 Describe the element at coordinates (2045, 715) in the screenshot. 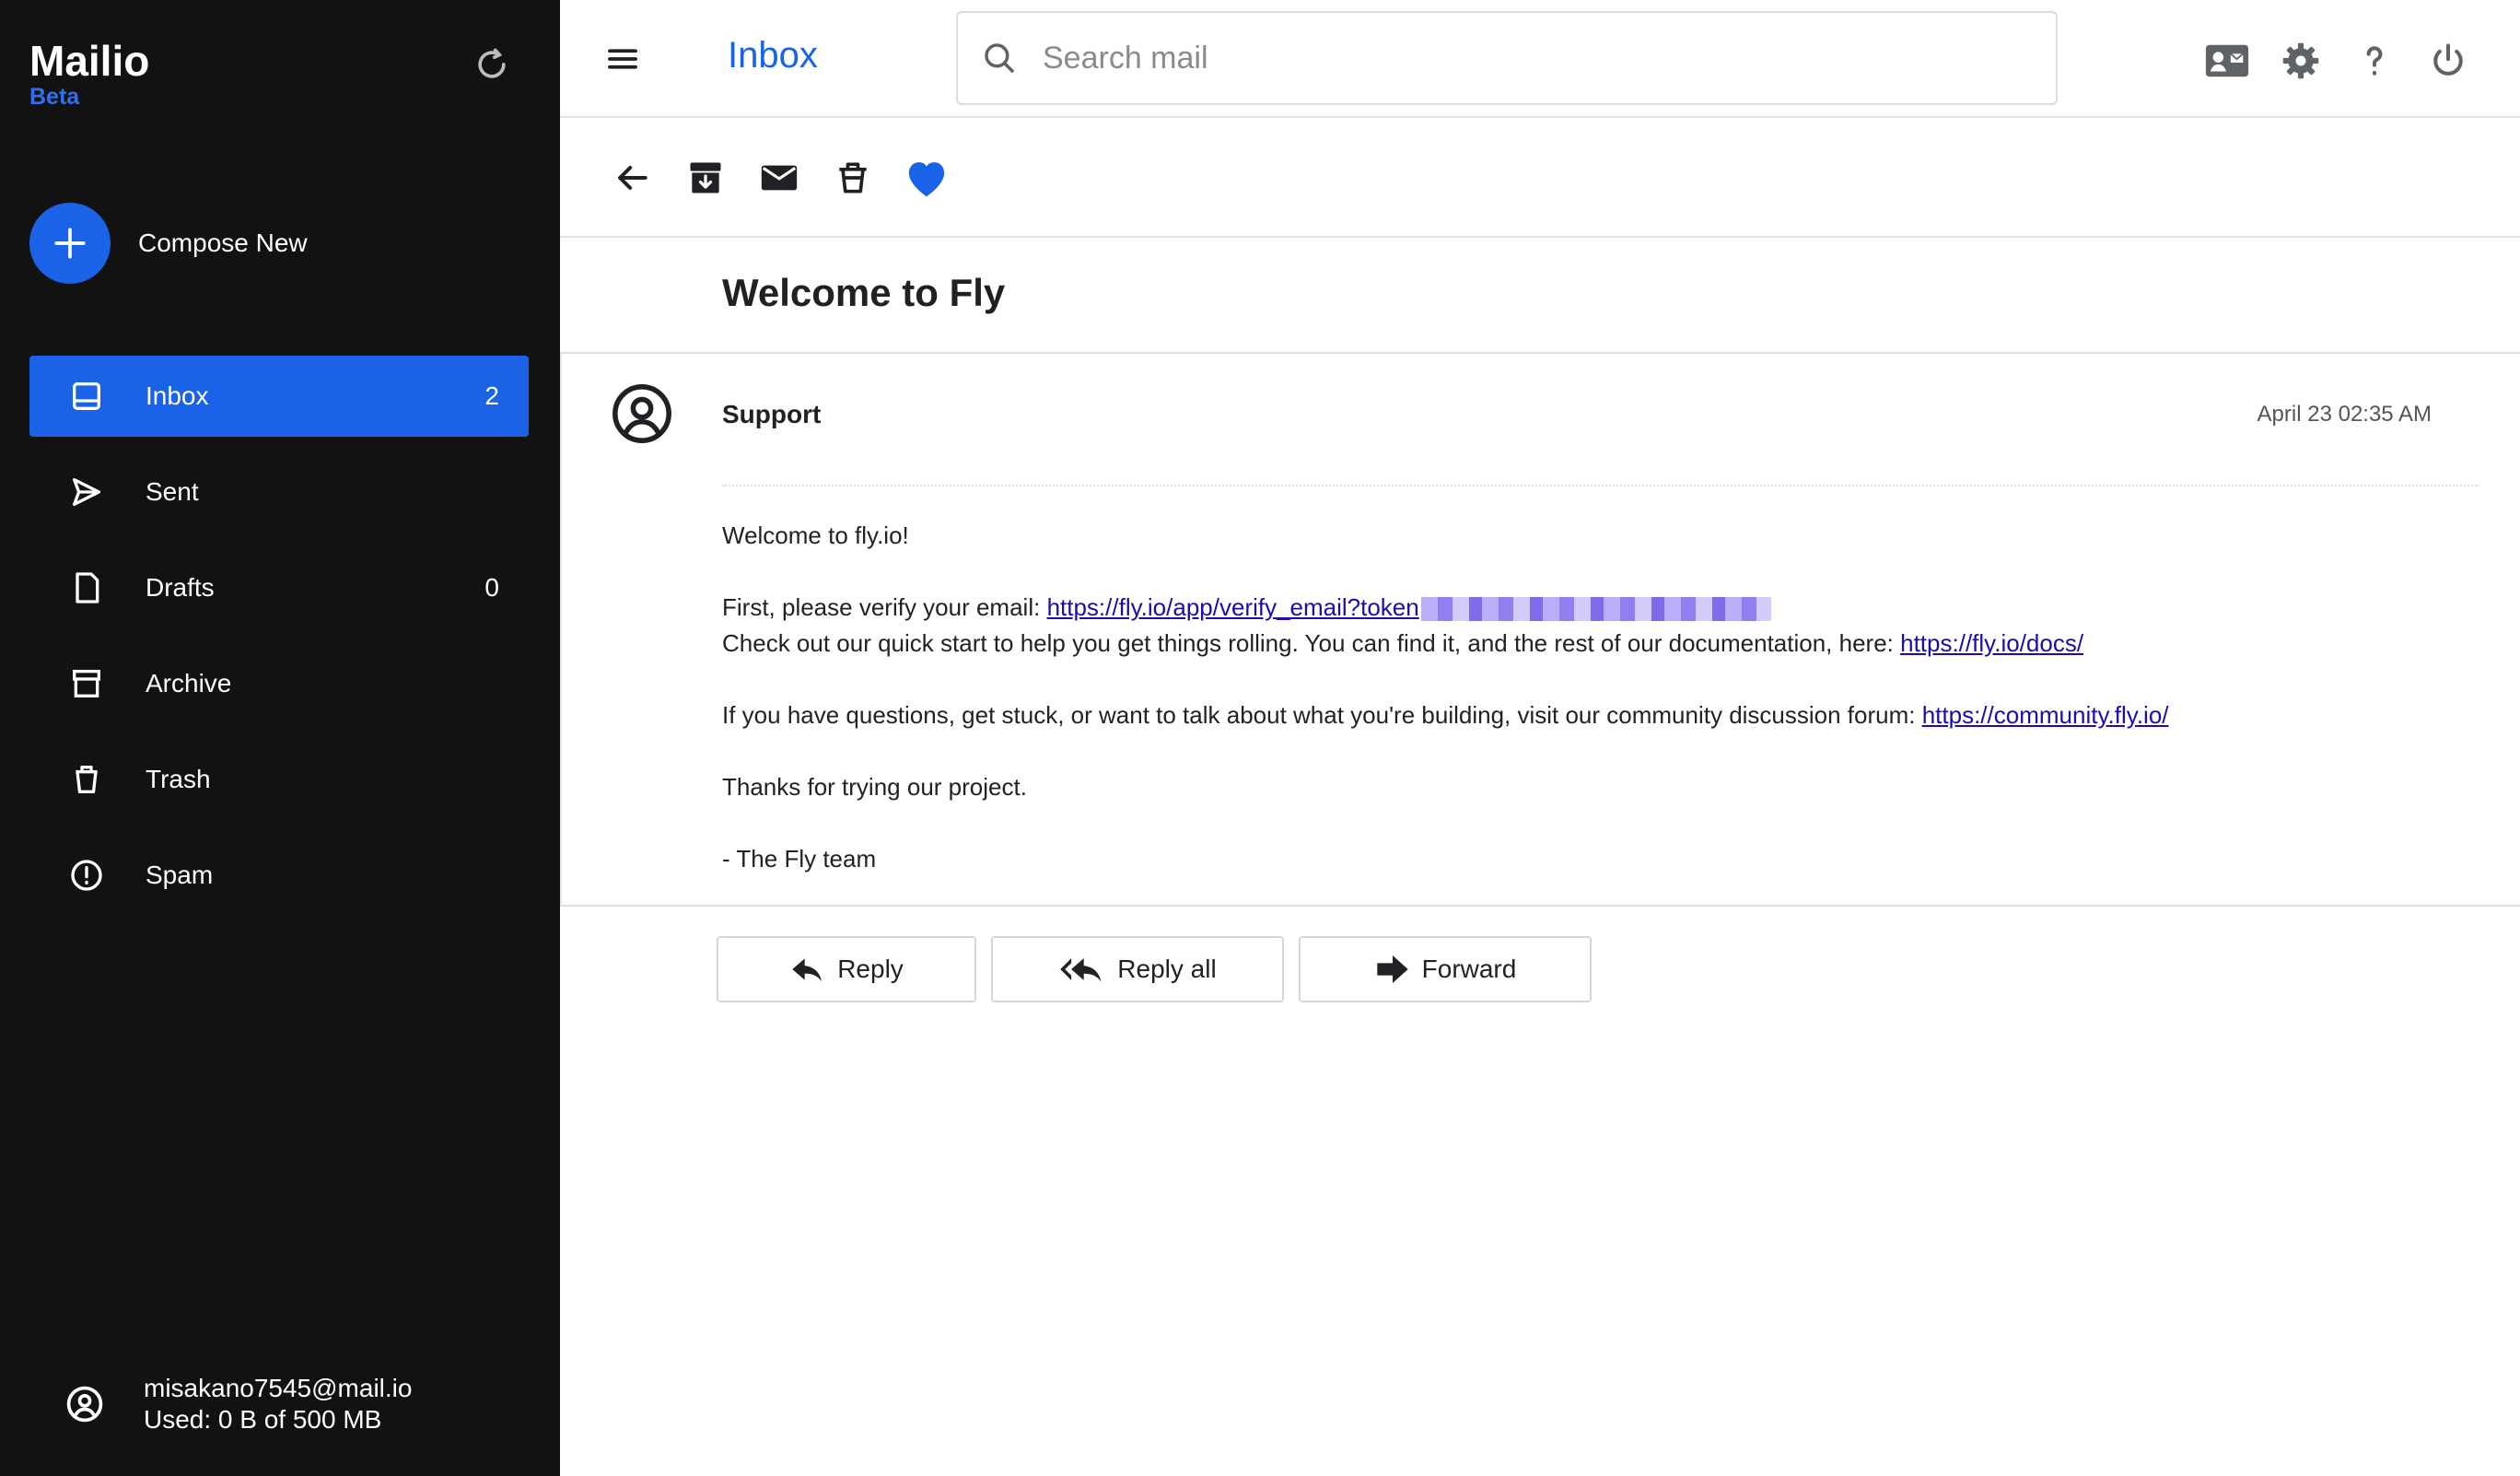

I see `community-link: https://community.fly.io/` at that location.